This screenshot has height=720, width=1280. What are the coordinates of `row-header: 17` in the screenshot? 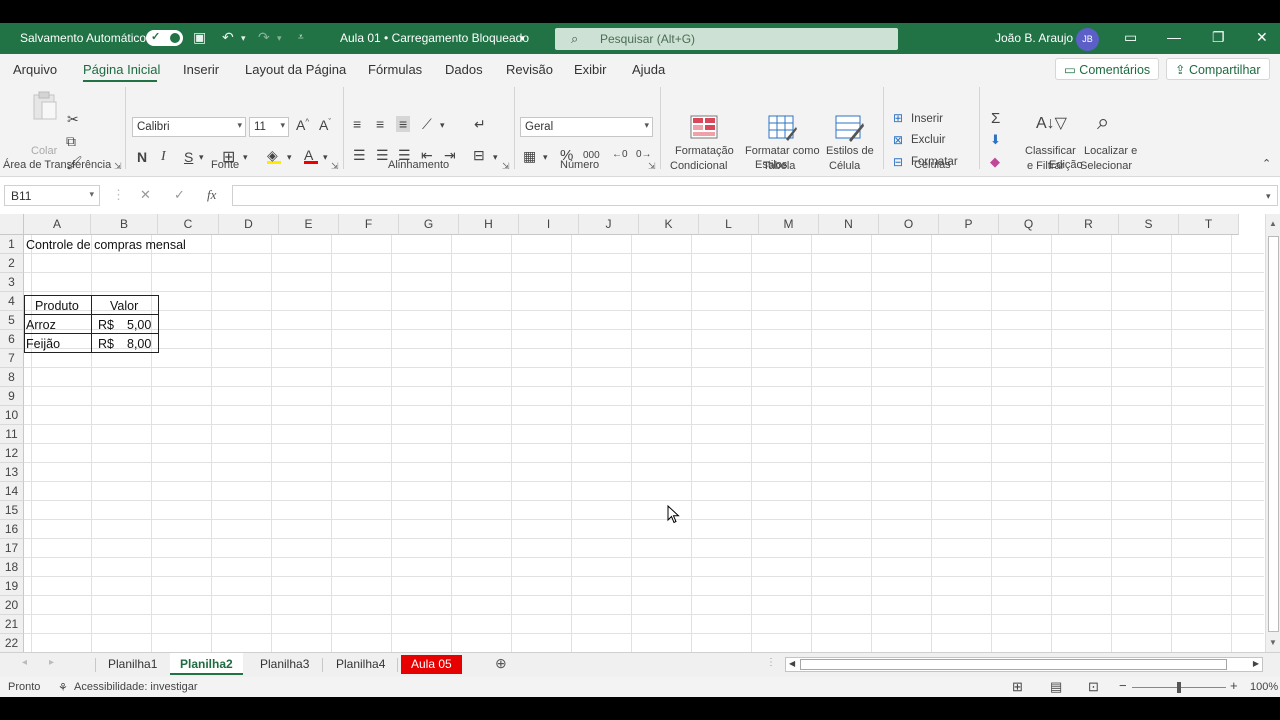 It's located at (12, 548).